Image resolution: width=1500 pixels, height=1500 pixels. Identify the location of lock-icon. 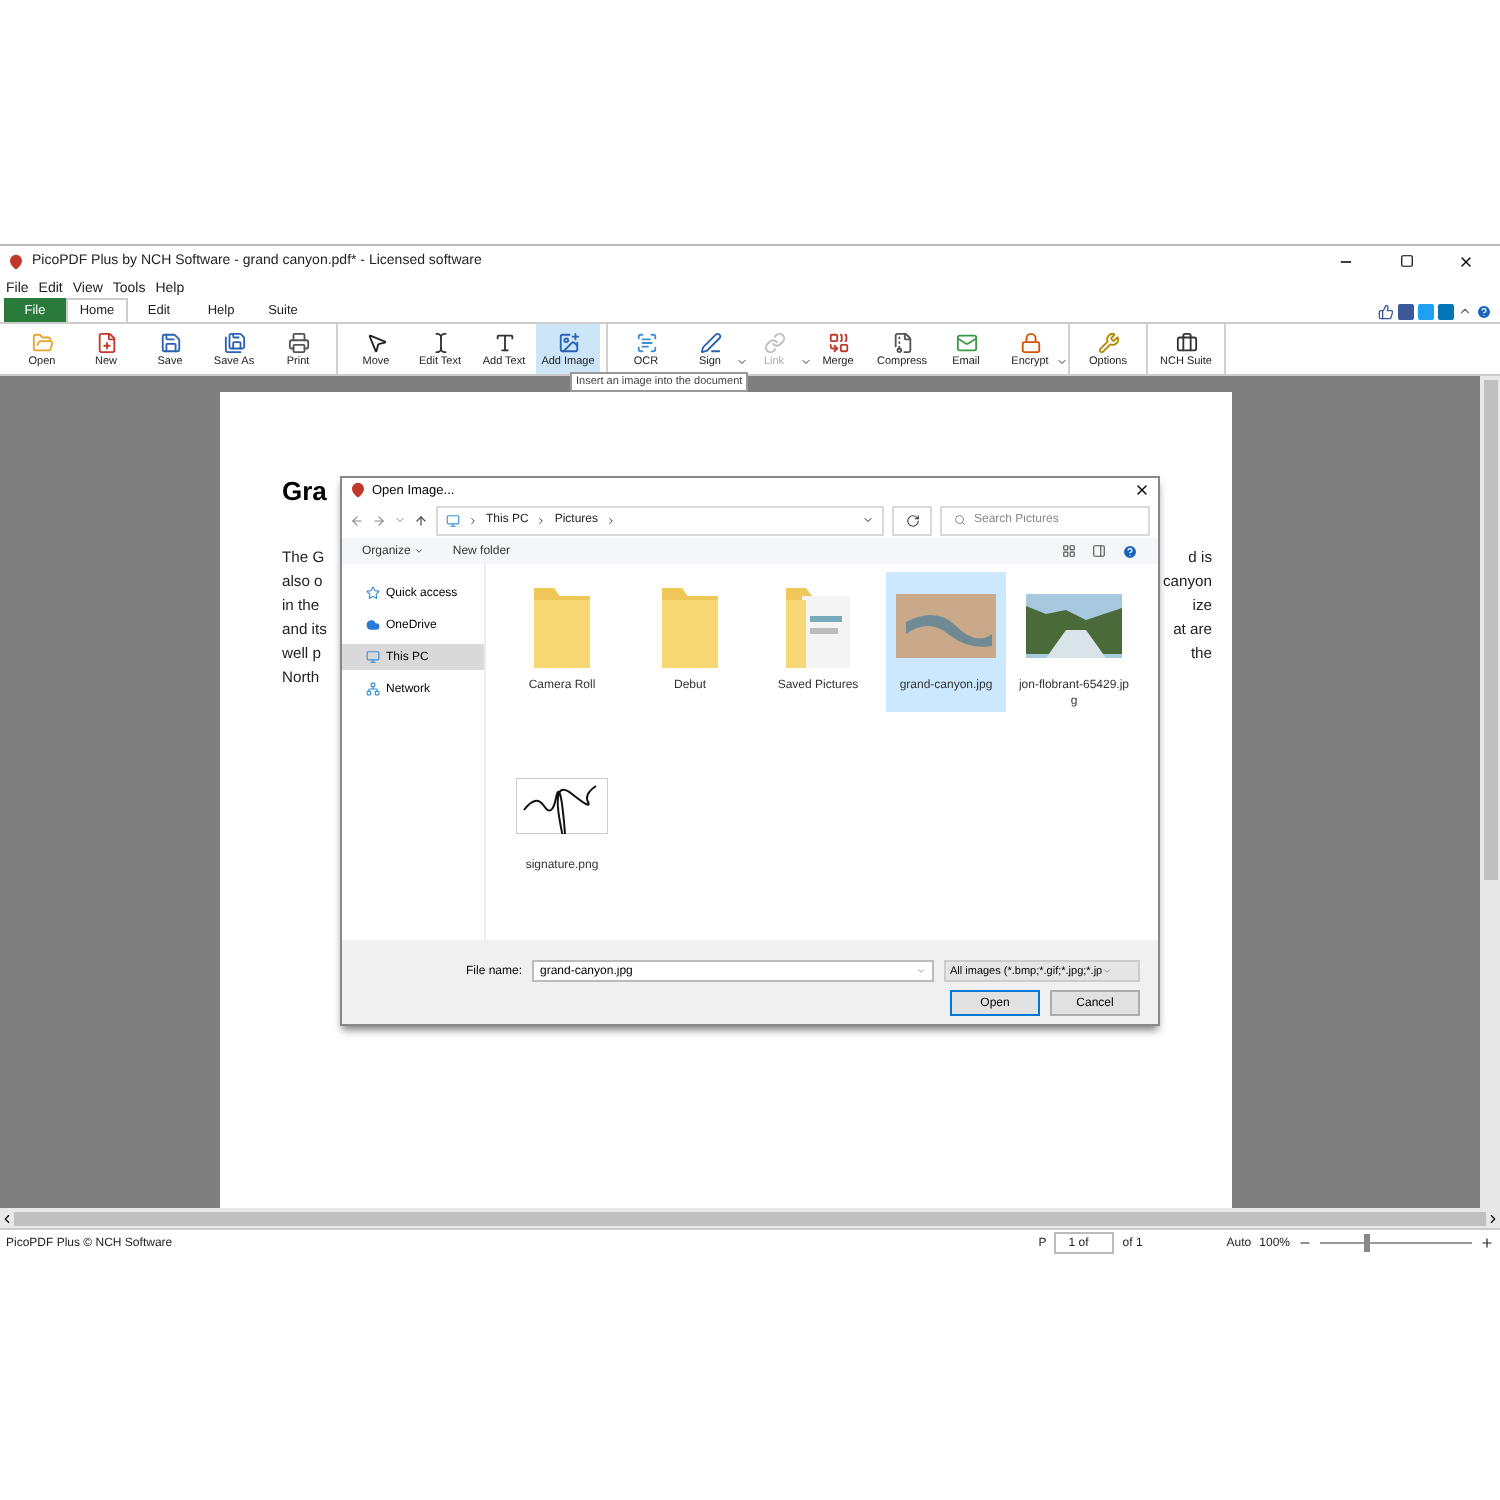
(1030, 342).